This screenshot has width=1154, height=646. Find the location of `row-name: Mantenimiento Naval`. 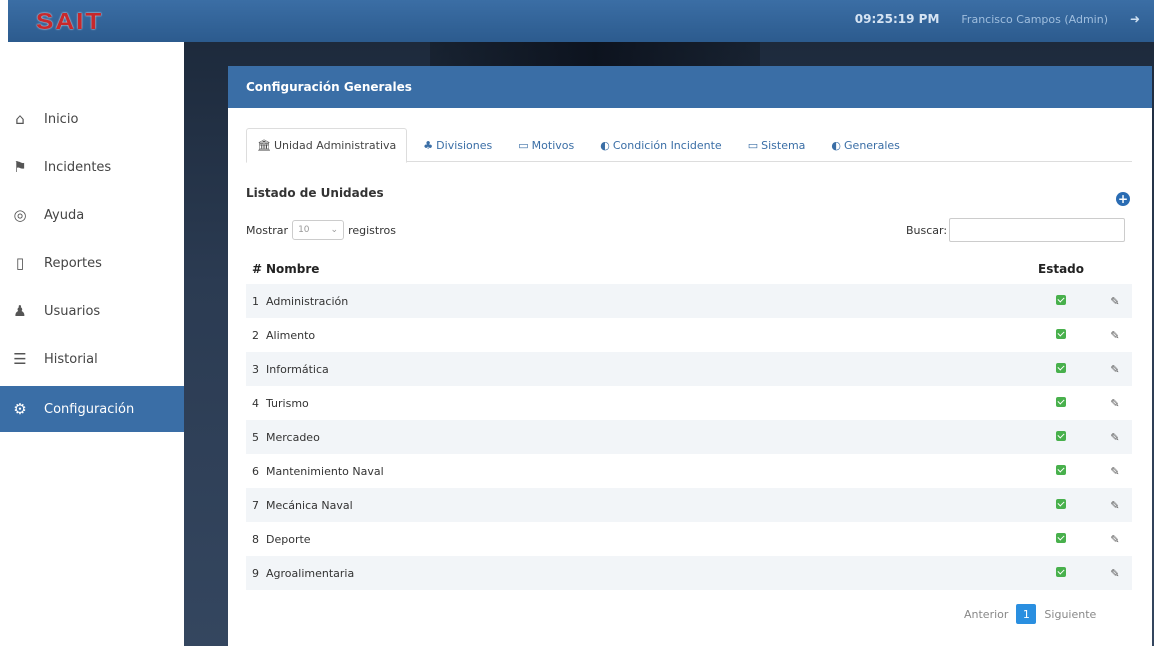

row-name: Mantenimiento Naval is located at coordinates (325, 471).